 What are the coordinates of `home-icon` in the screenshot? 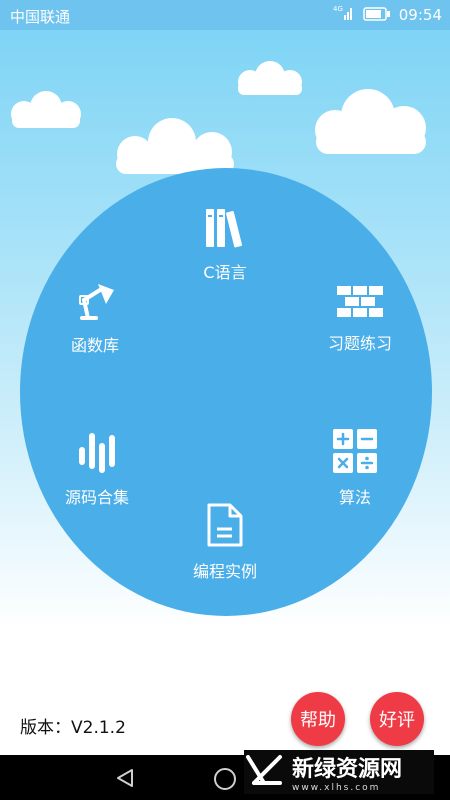 It's located at (225, 781).